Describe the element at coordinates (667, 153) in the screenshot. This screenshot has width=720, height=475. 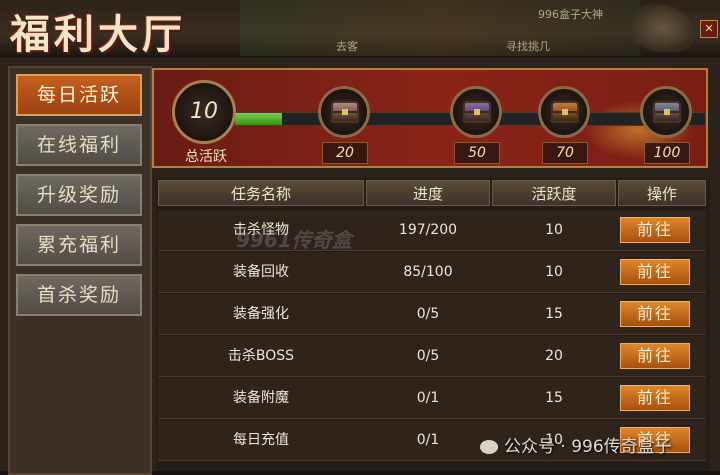
I see `chest-threshold-label: 100` at that location.